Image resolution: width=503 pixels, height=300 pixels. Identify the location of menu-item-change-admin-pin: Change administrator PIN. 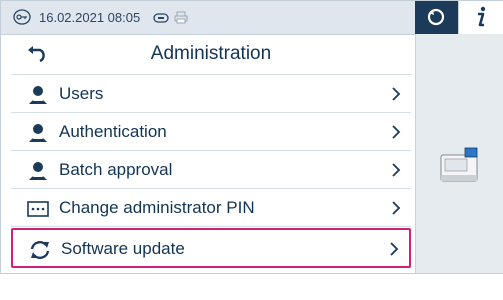
(211, 208).